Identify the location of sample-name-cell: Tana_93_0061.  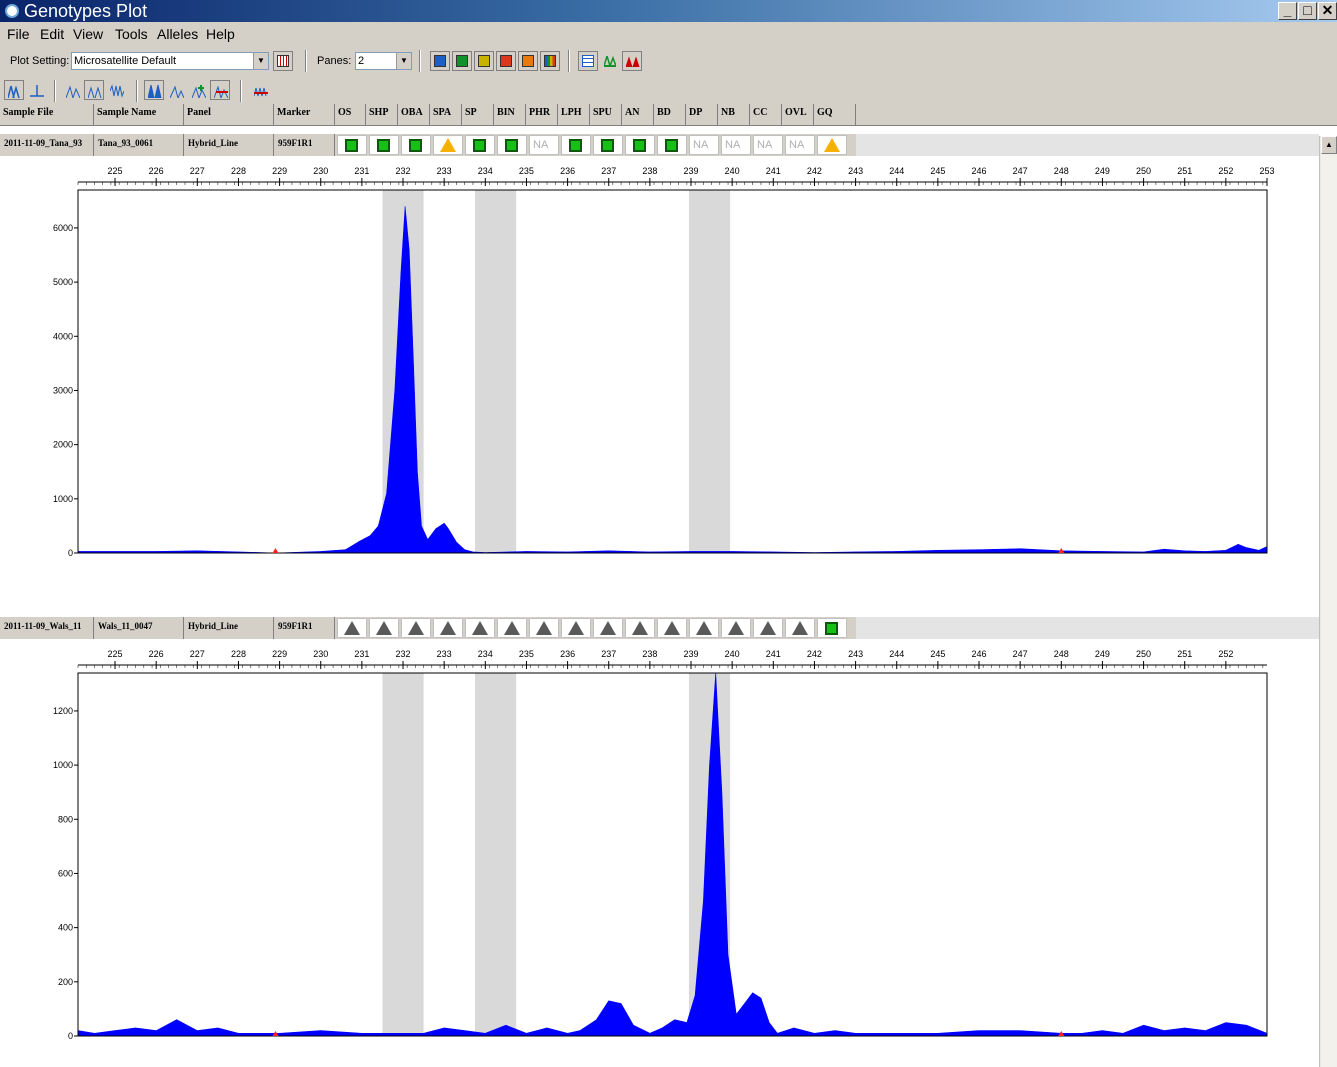
(139, 145).